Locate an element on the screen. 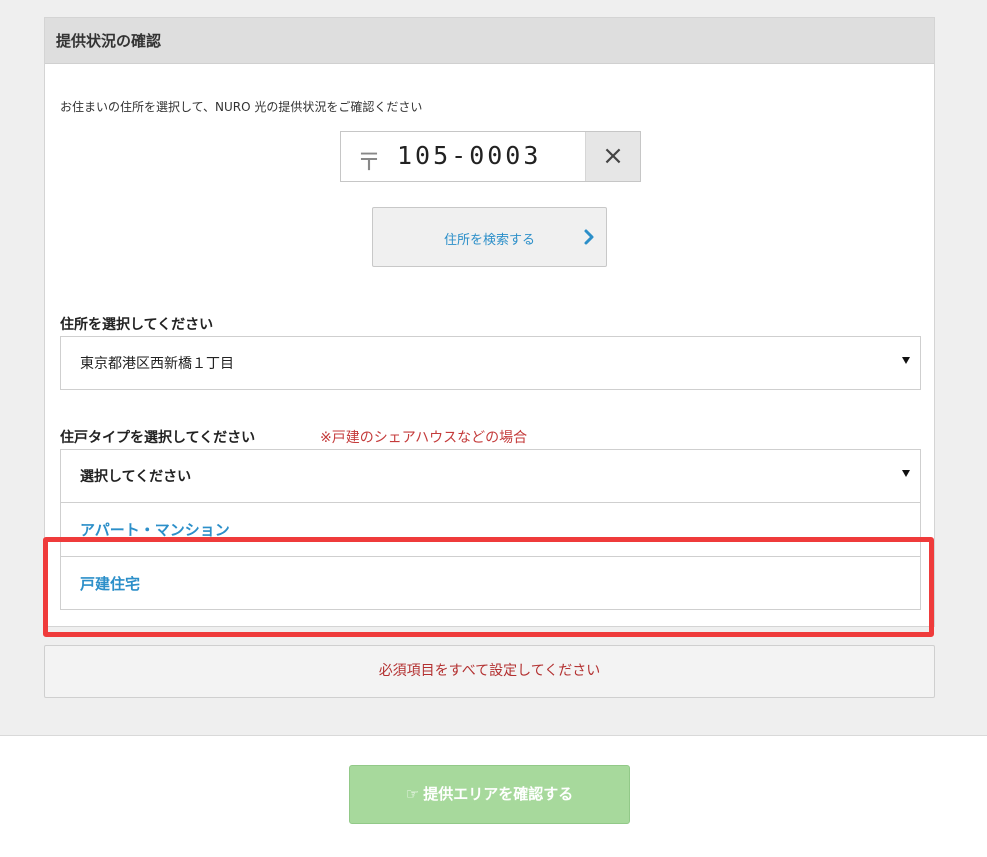 The width and height of the screenshot is (987, 857). address-select-label: 住所を選択してください is located at coordinates (137, 325).